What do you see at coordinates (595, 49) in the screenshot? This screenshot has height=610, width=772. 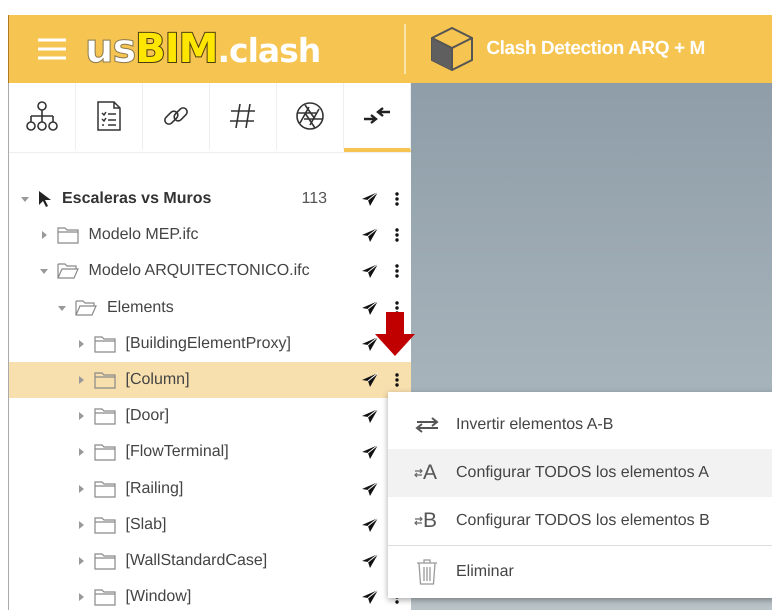 I see `project-title: Clash Detection ARQ + M` at bounding box center [595, 49].